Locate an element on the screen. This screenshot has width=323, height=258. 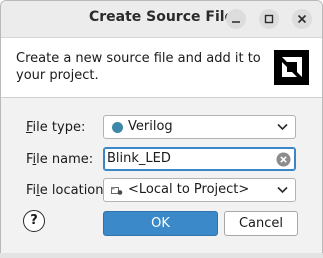
file-name-value: Blink_LED is located at coordinates (139, 158).